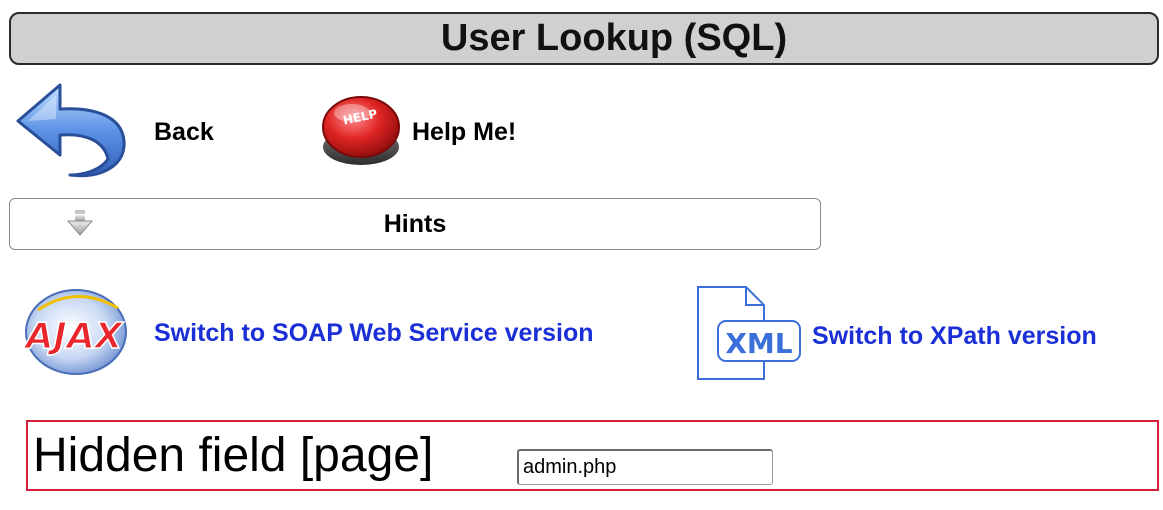 Image resolution: width=1163 pixels, height=510 pixels. I want to click on switch-to-soap-link: AJAX Switch to SOAP Web Service version, so click(306, 333).